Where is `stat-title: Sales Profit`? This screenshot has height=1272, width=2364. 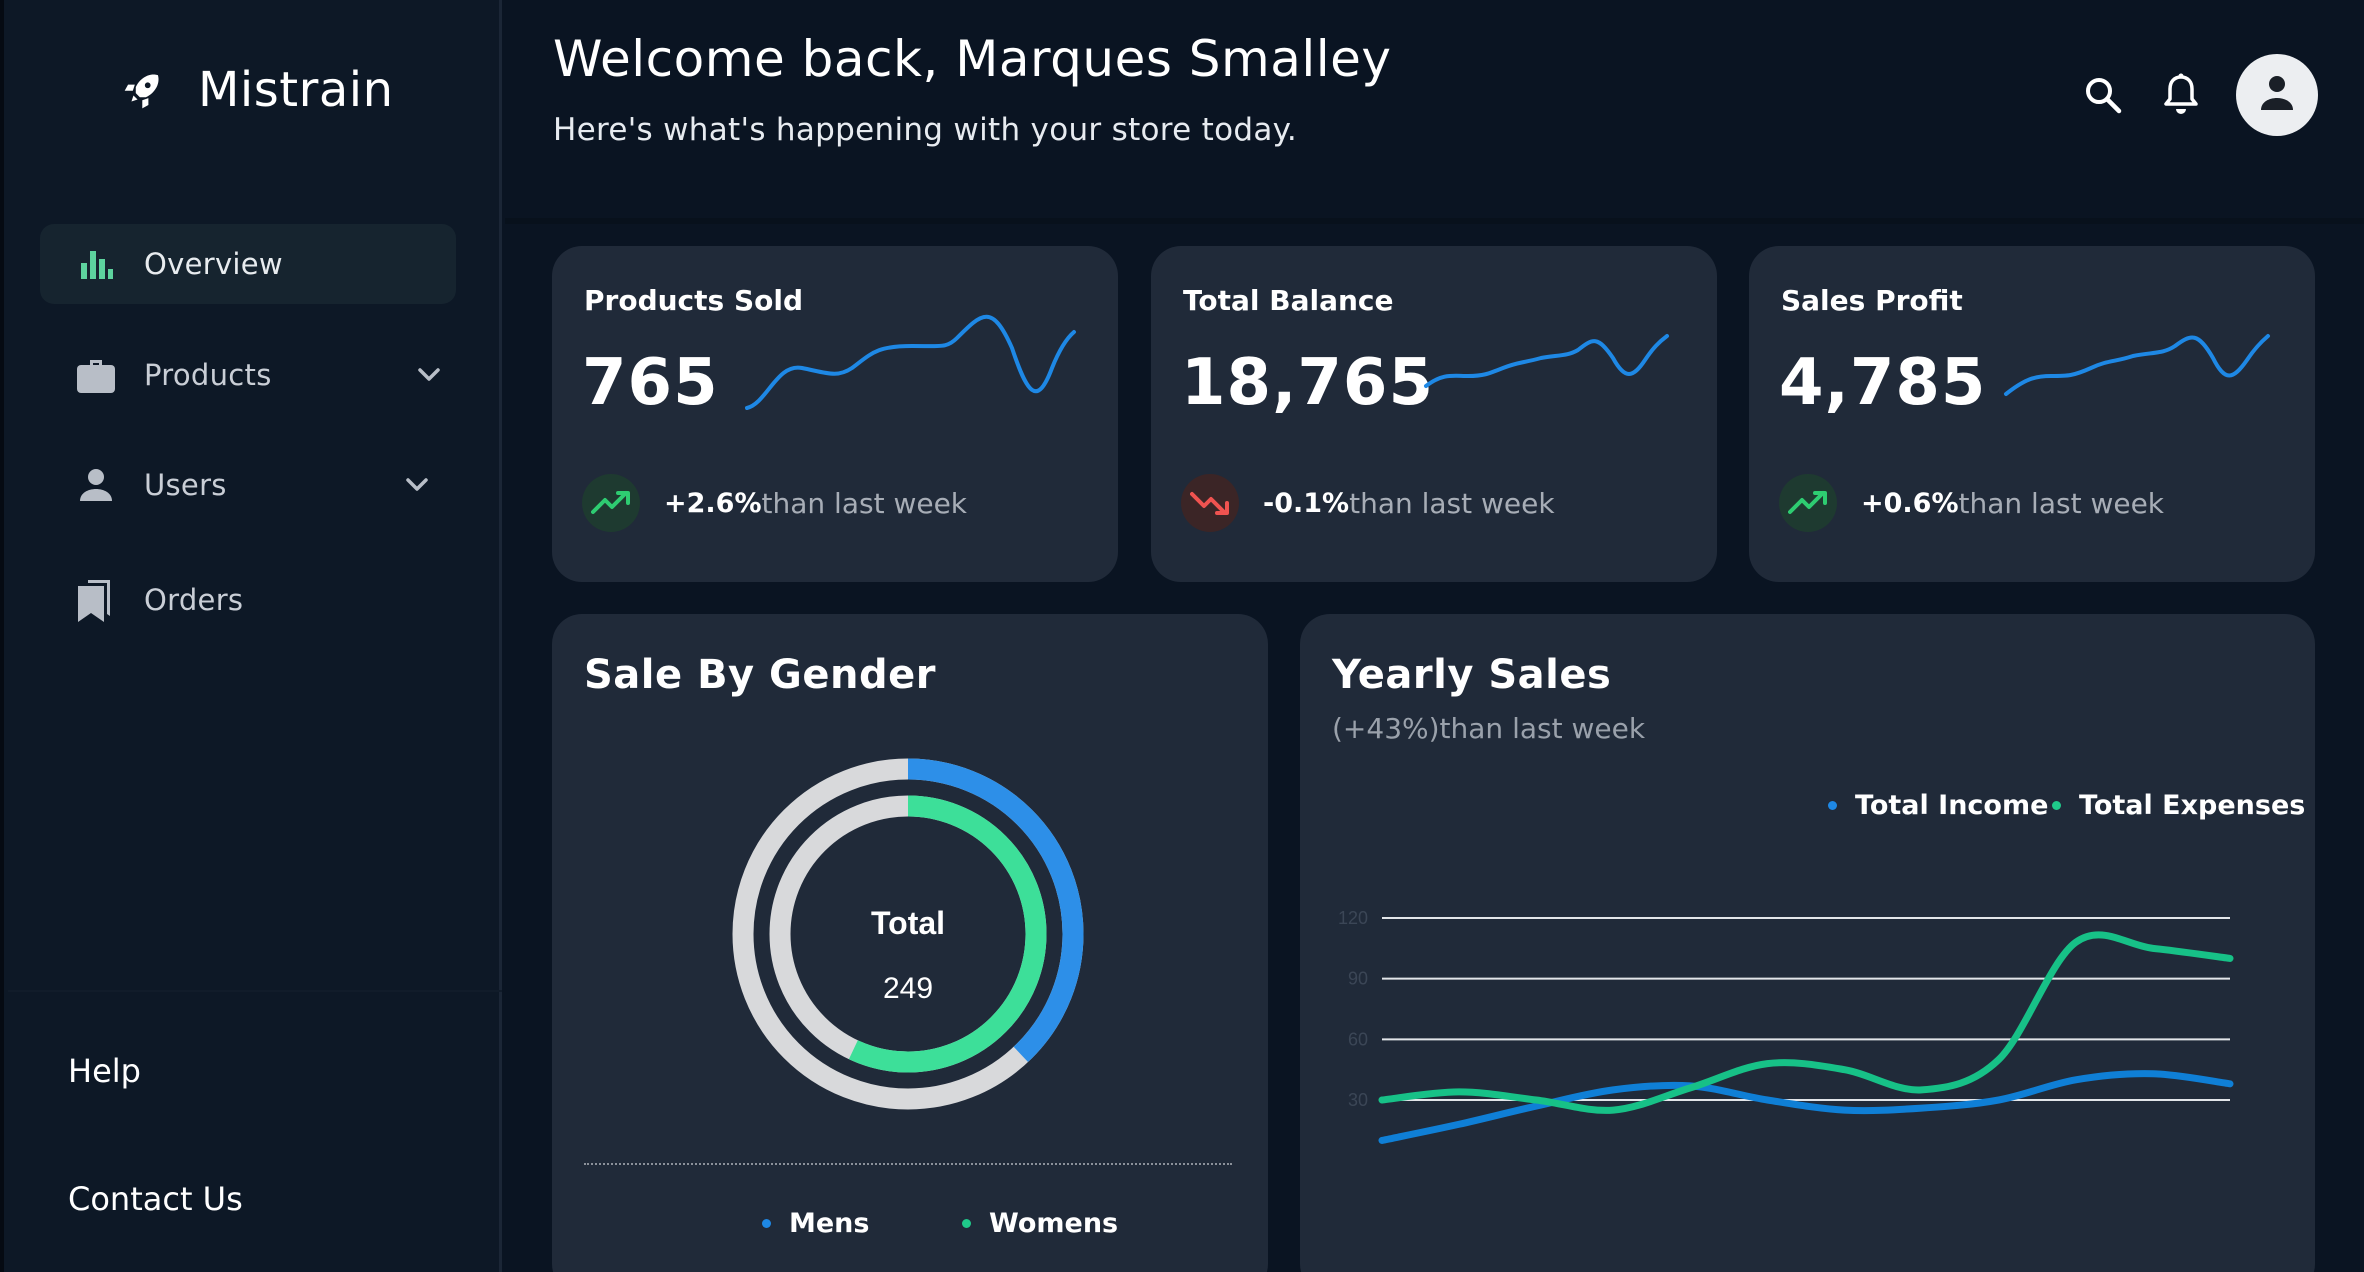 stat-title: Sales Profit is located at coordinates (1872, 300).